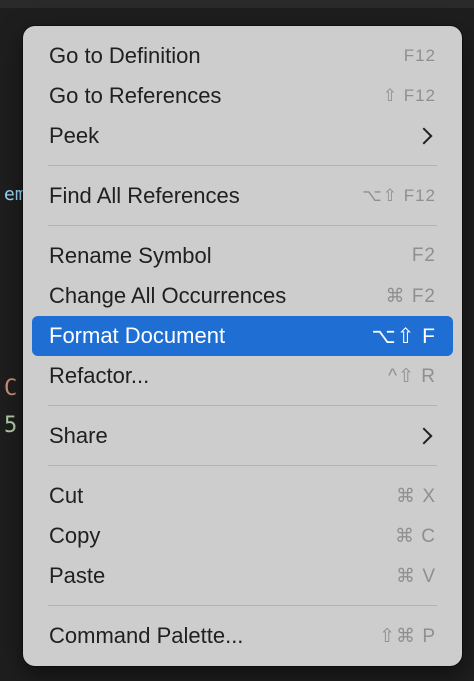 This screenshot has height=681, width=474. Describe the element at coordinates (423, 255) in the screenshot. I see `keyboard-shortcut: F2` at that location.